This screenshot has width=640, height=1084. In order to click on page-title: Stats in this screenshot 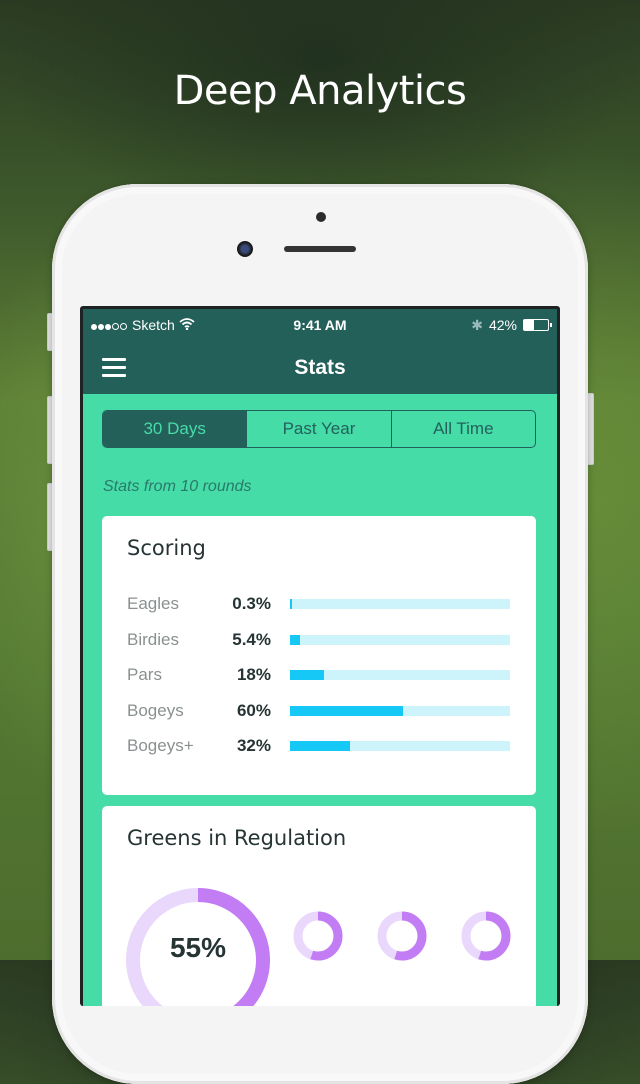, I will do `click(320, 367)`.